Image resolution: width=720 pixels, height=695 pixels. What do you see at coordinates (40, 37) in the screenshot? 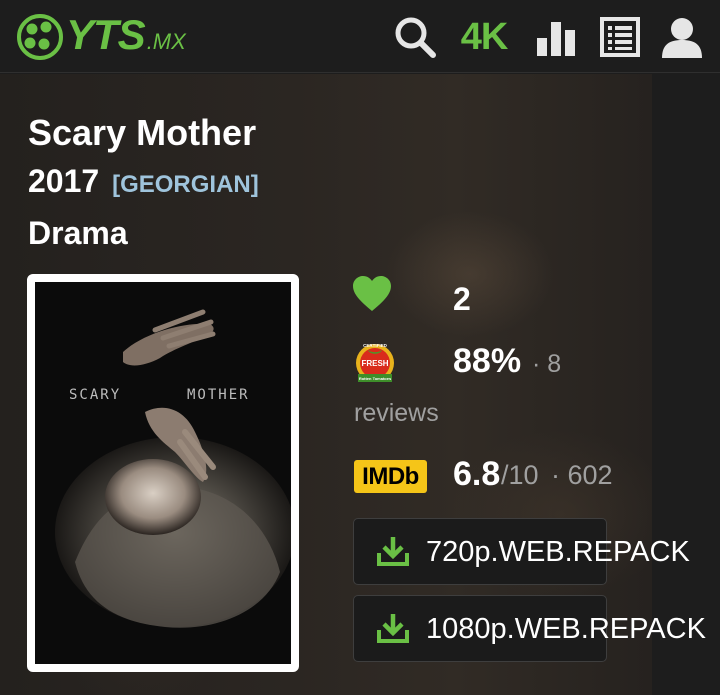
I see `film-reel-icon` at bounding box center [40, 37].